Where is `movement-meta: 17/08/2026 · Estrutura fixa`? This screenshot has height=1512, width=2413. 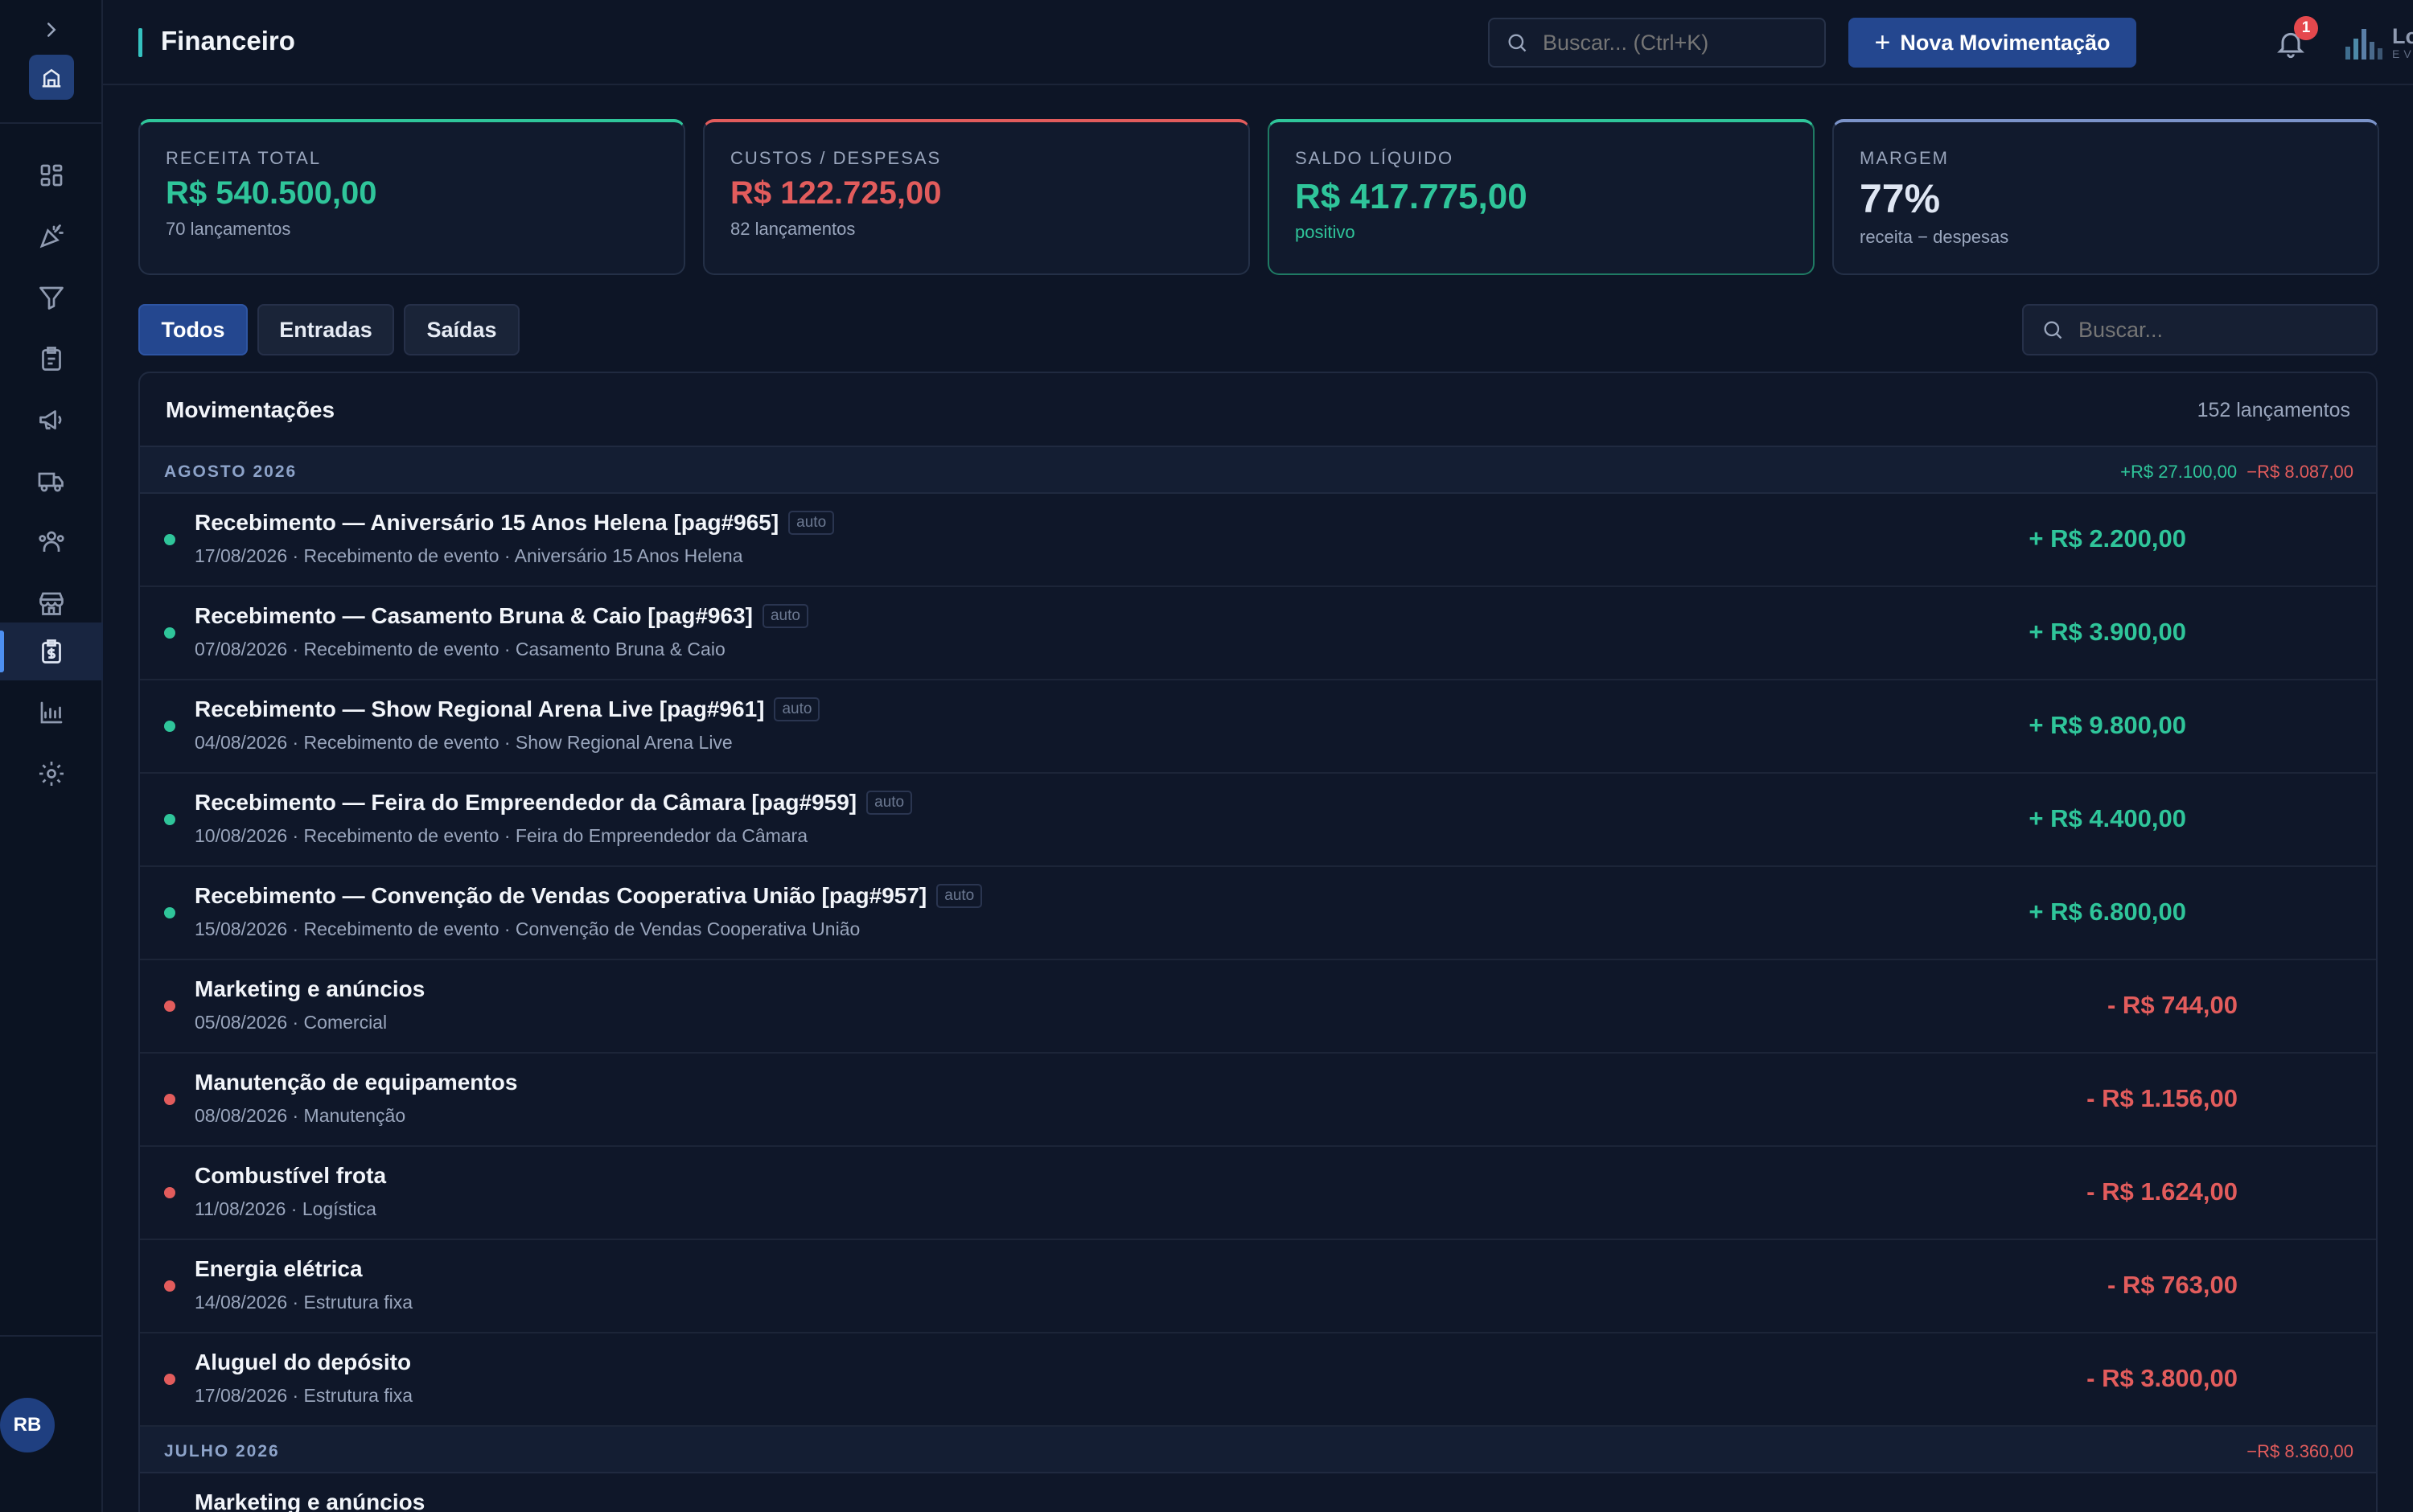
movement-meta: 17/08/2026 · Estrutura fixa is located at coordinates (304, 1396).